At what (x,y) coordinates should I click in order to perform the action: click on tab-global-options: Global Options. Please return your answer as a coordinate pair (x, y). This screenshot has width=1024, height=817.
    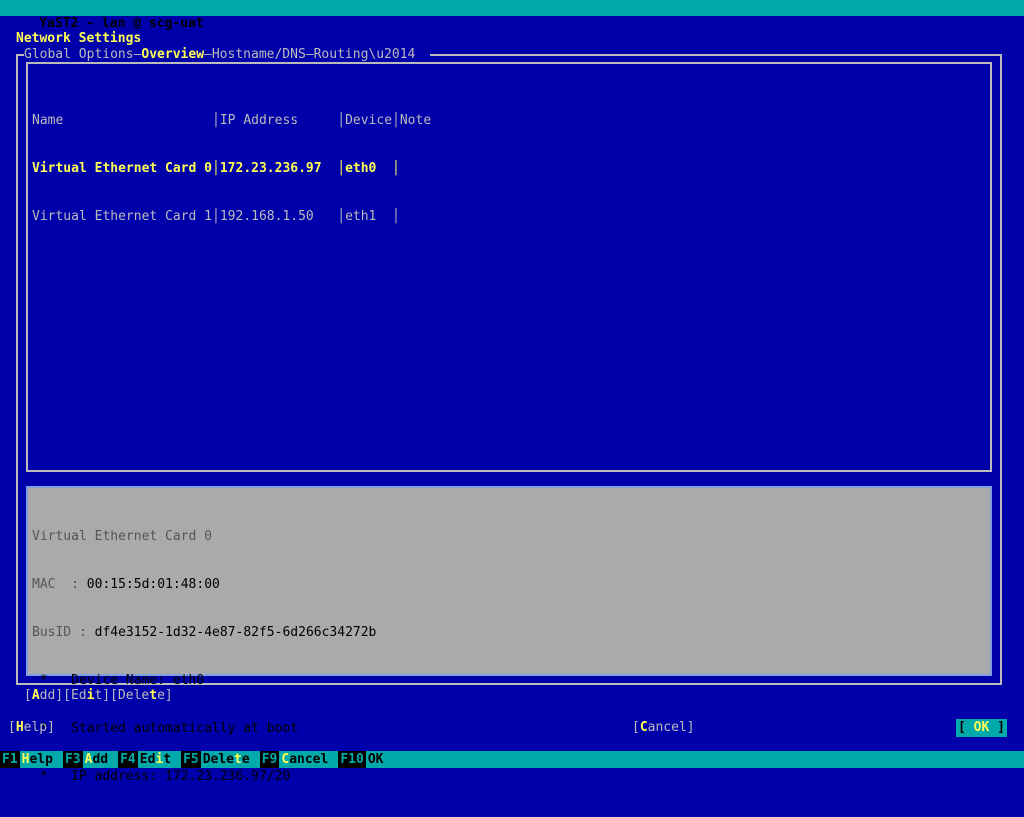
    Looking at the image, I should click on (79, 54).